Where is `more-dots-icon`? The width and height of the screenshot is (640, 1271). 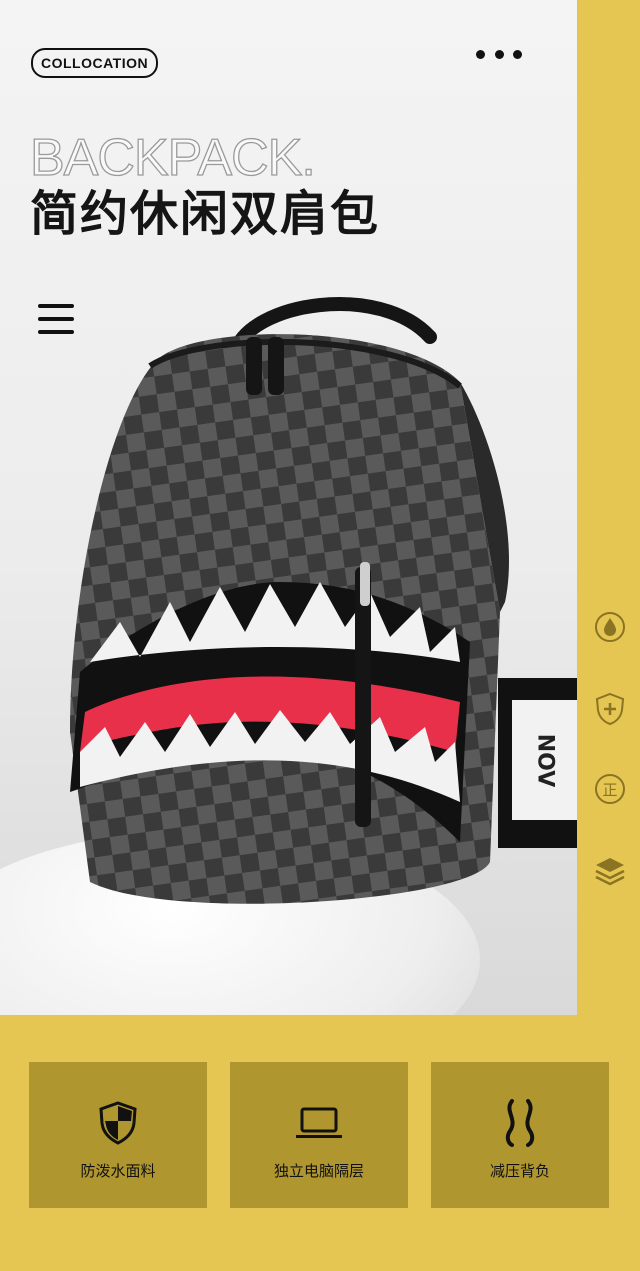 more-dots-icon is located at coordinates (499, 54).